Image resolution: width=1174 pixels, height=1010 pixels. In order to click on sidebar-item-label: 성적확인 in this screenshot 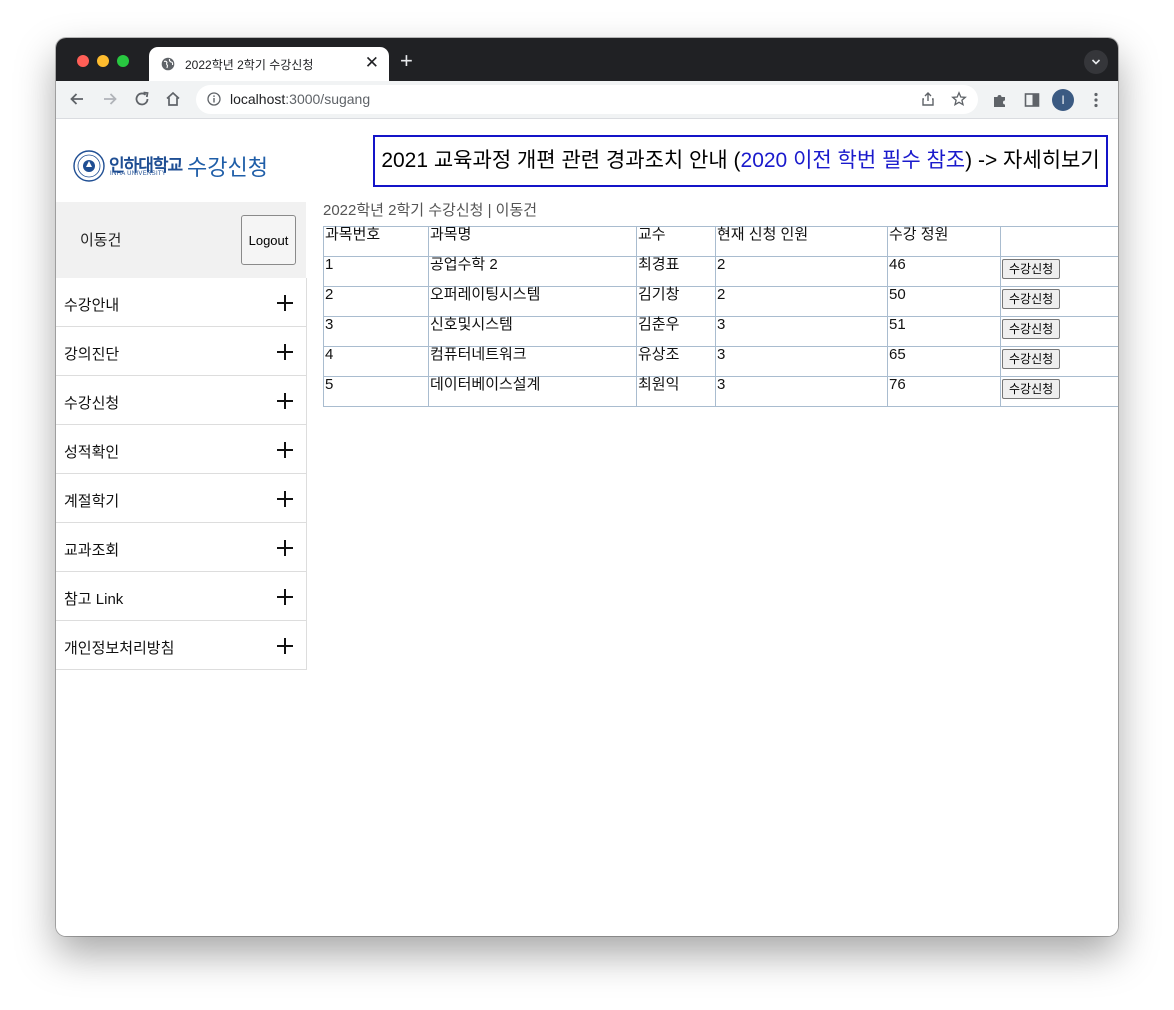, I will do `click(92, 452)`.